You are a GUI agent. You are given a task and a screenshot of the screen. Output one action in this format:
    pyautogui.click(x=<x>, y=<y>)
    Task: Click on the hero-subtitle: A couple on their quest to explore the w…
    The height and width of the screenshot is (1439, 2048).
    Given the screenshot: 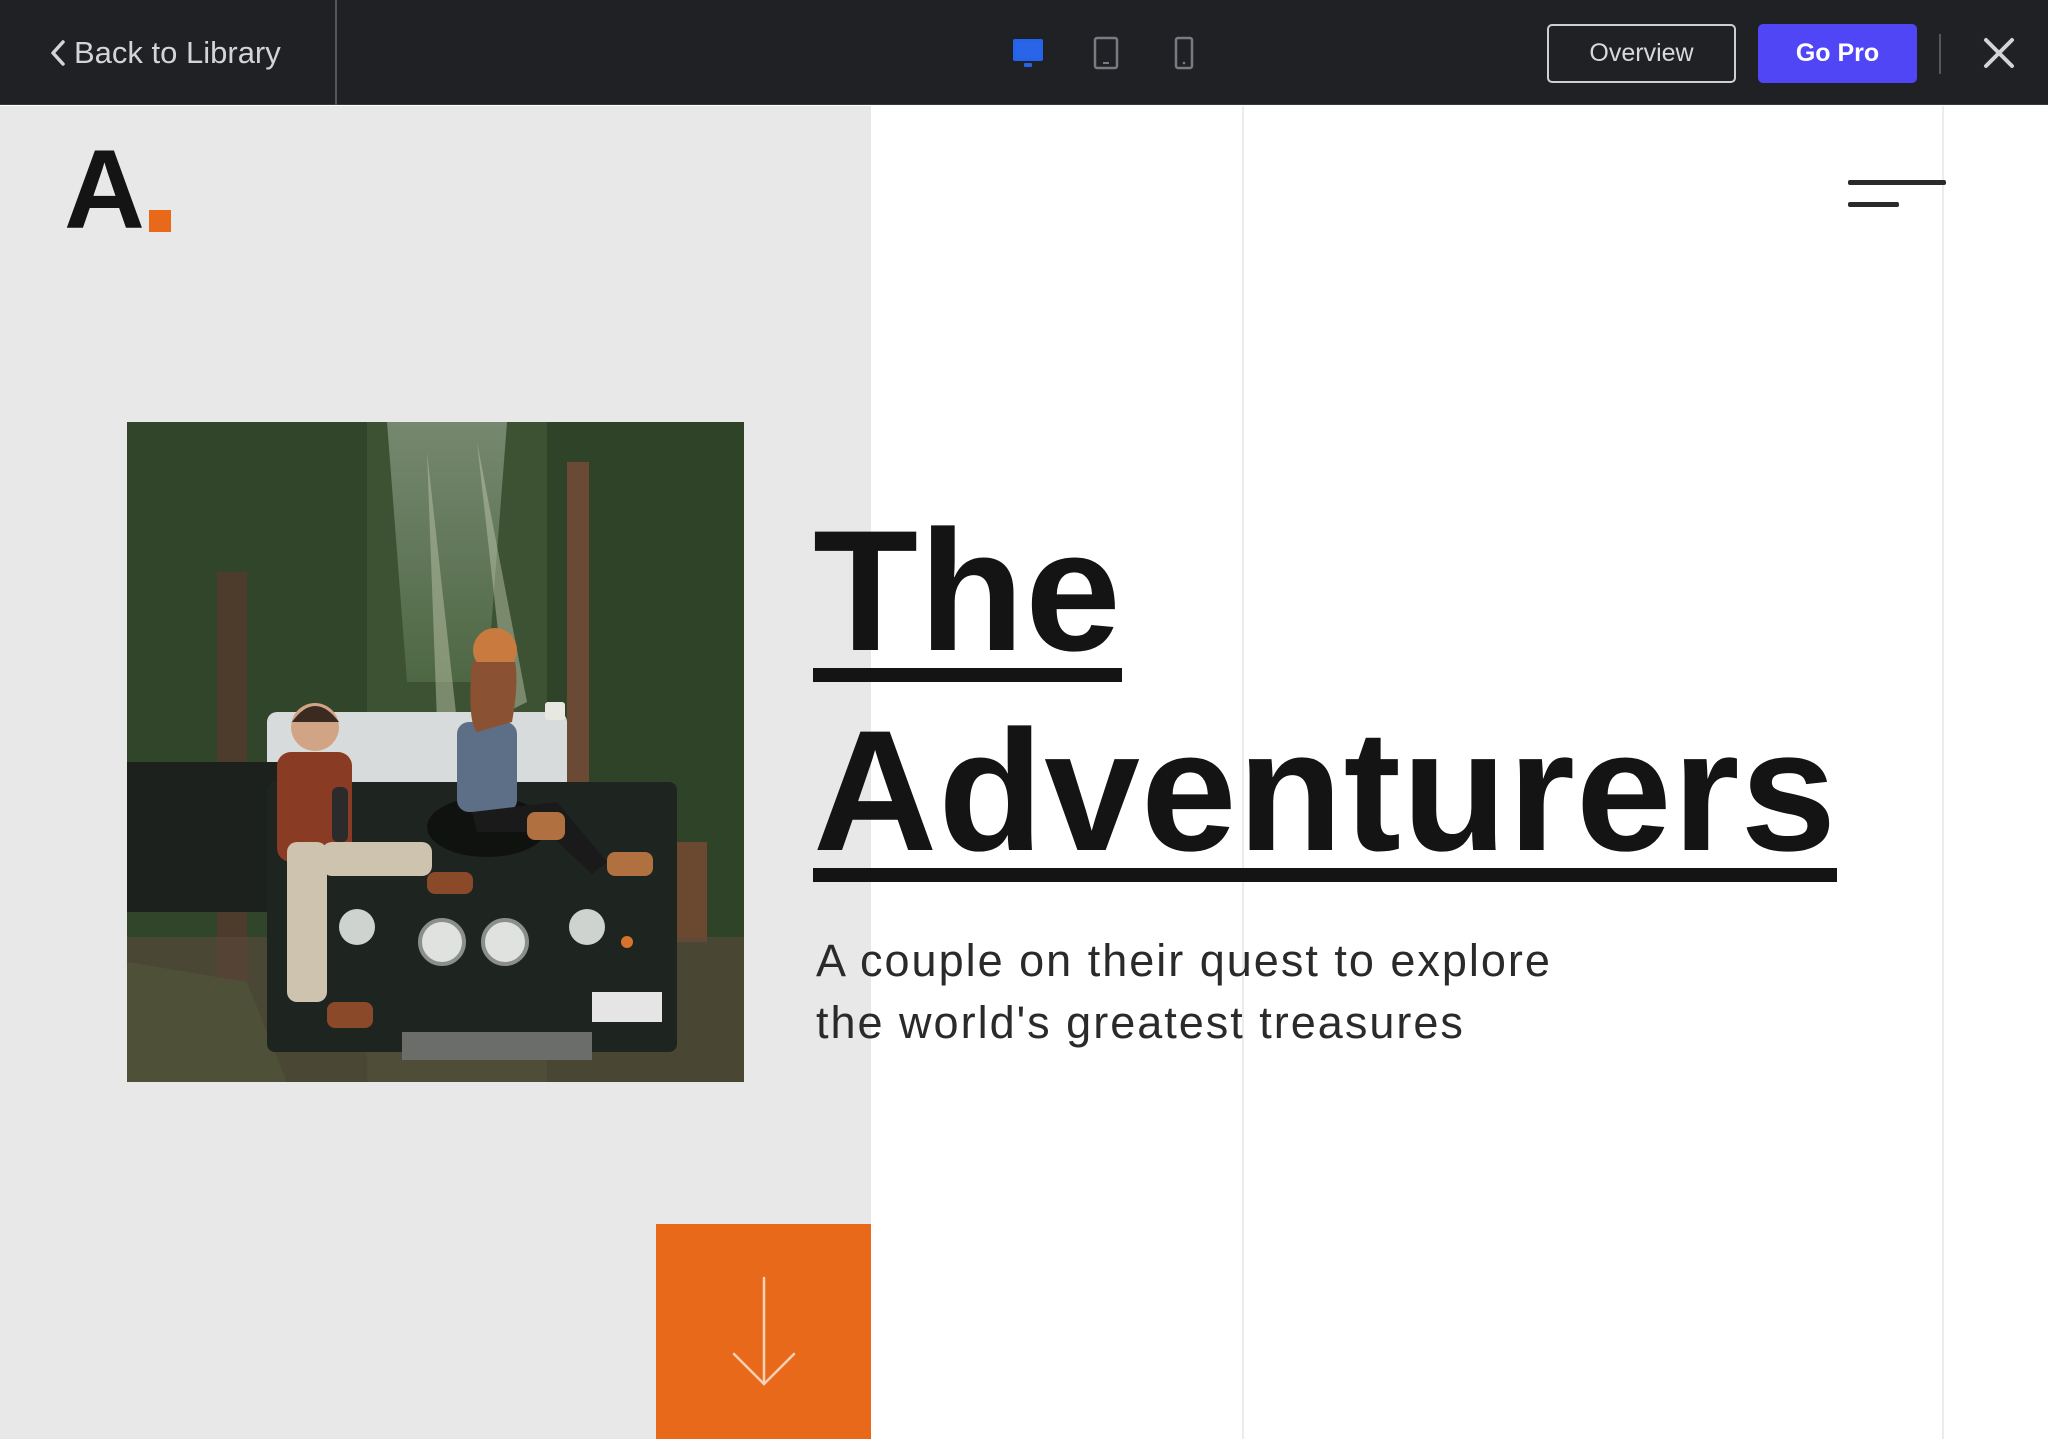 What is the action you would take?
    pyautogui.click(x=1266, y=992)
    